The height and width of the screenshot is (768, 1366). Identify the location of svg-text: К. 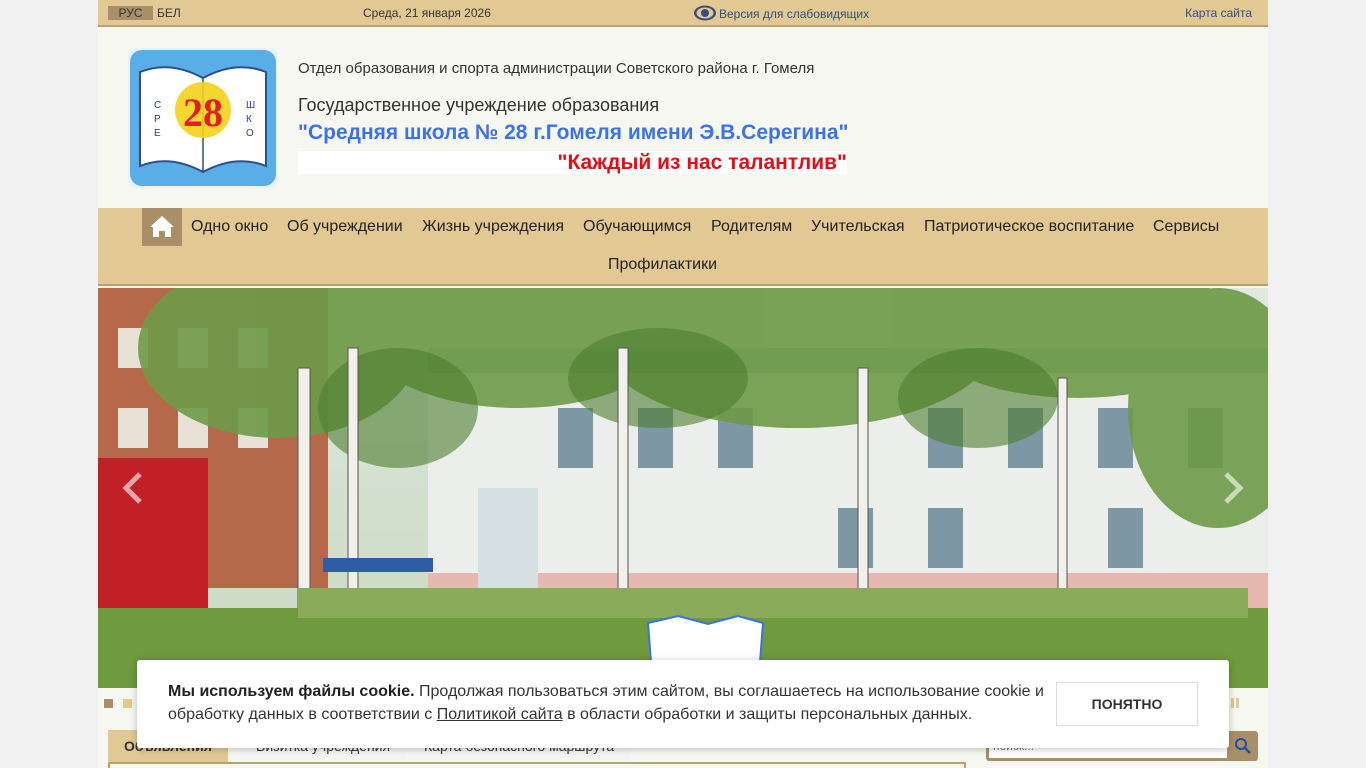
(249, 119).